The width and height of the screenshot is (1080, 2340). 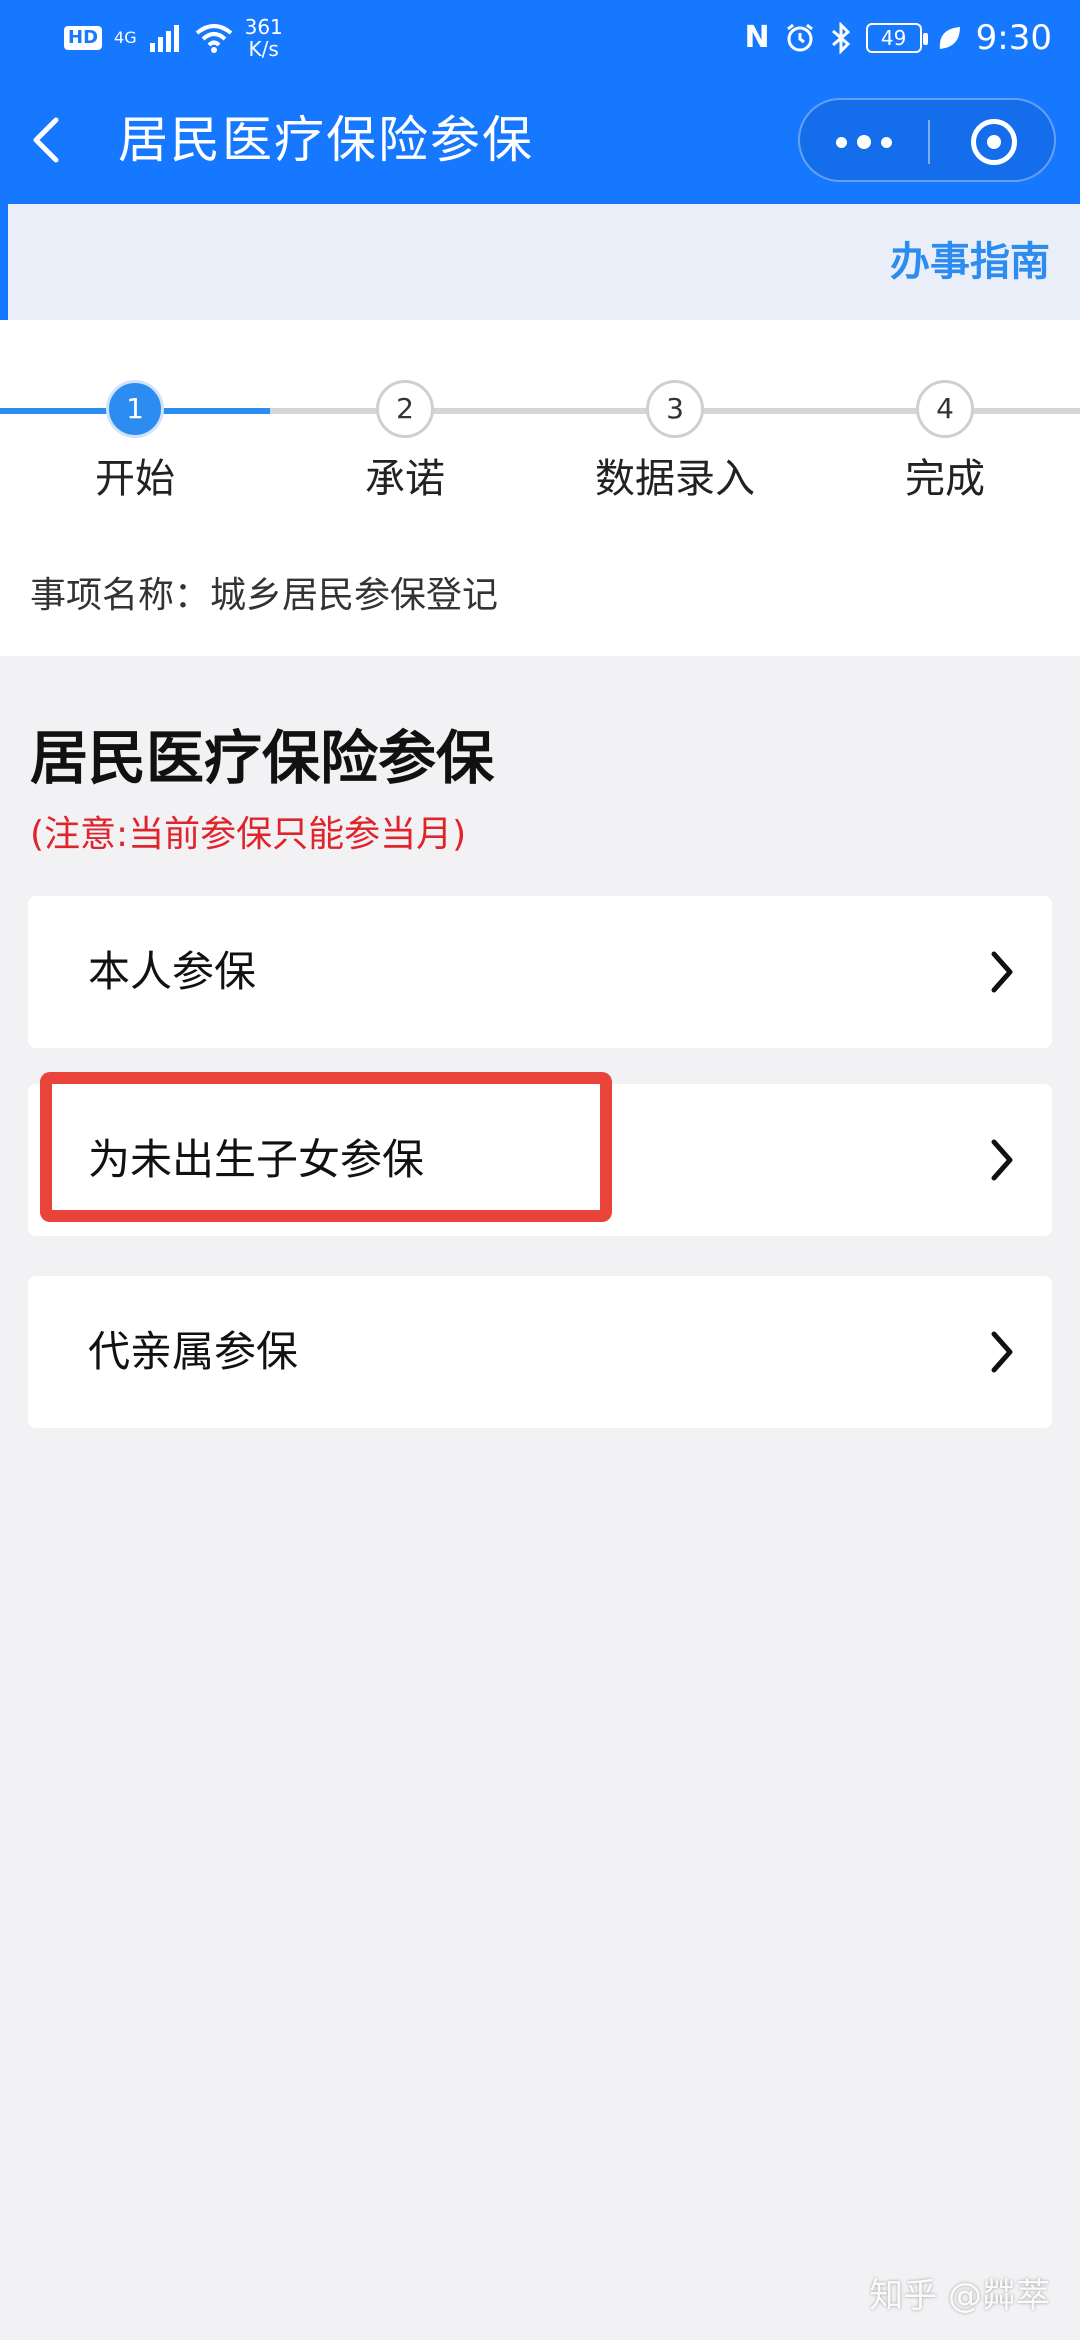 What do you see at coordinates (262, 758) in the screenshot?
I see `section-title: 居民医疗保险参保` at bounding box center [262, 758].